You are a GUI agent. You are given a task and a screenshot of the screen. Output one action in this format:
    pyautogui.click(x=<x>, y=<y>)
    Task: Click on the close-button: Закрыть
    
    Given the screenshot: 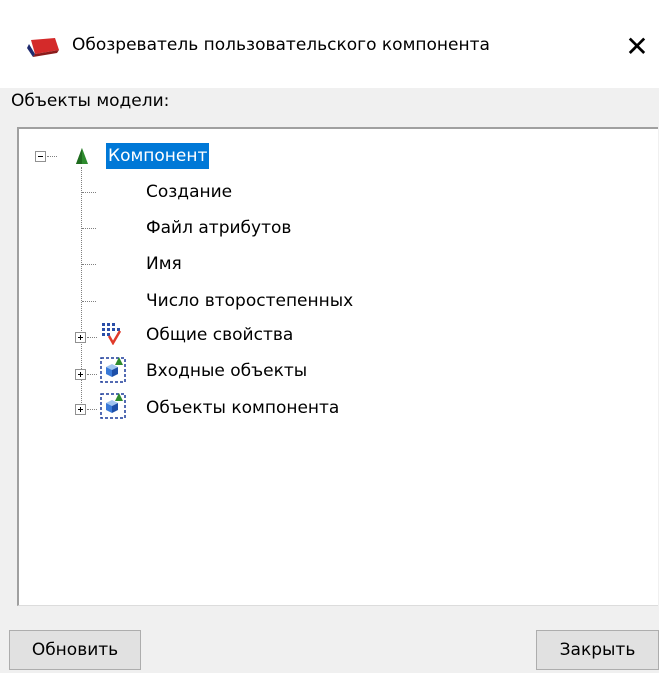 What is the action you would take?
    pyautogui.click(x=597, y=650)
    